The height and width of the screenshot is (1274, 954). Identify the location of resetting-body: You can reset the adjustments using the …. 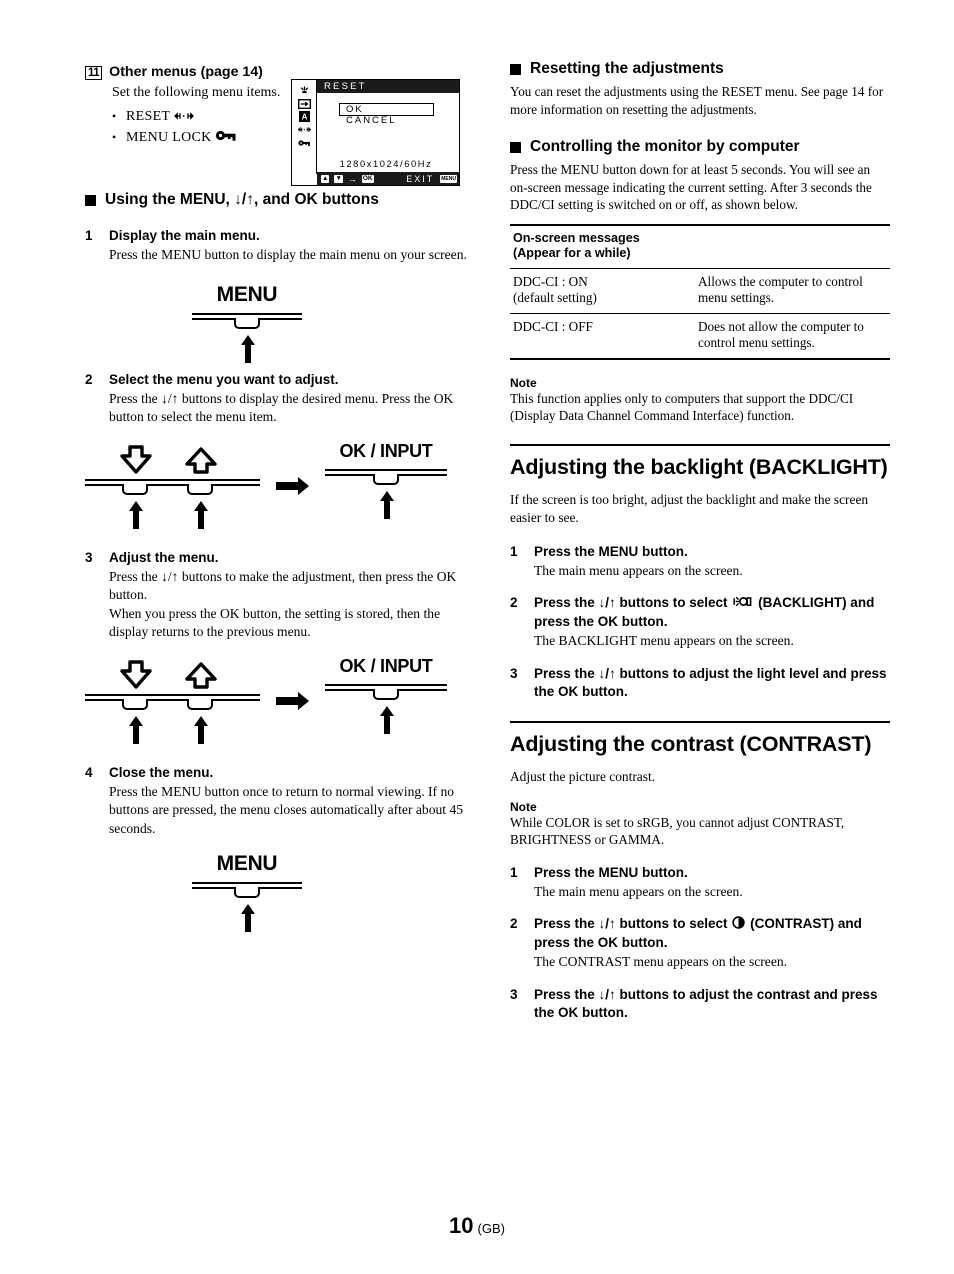
(697, 100).